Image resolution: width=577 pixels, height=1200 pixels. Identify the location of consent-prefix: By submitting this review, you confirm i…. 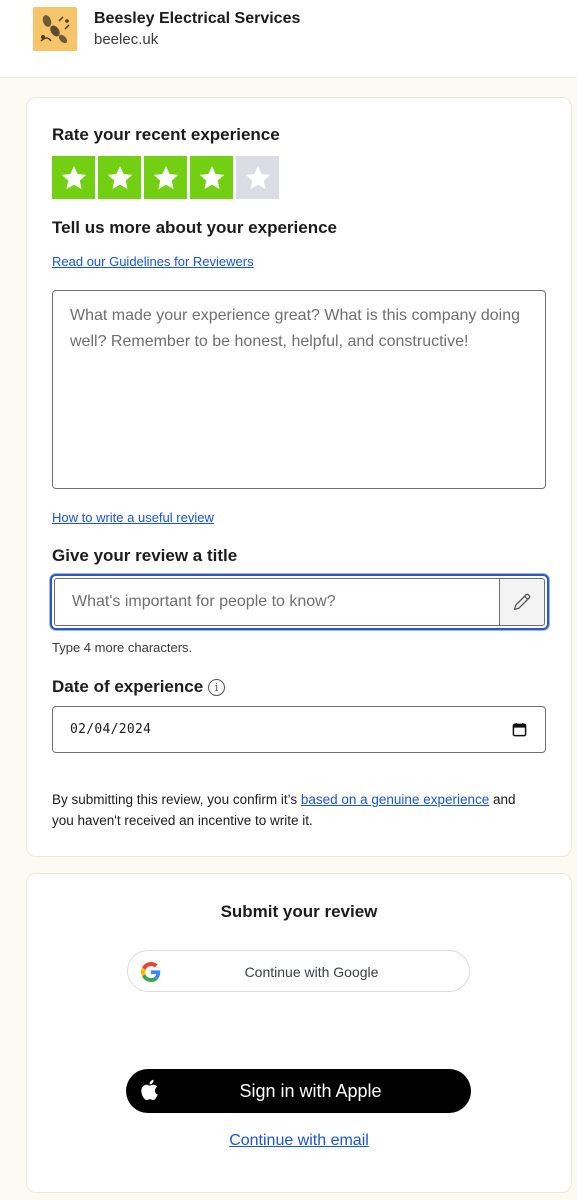
(176, 799).